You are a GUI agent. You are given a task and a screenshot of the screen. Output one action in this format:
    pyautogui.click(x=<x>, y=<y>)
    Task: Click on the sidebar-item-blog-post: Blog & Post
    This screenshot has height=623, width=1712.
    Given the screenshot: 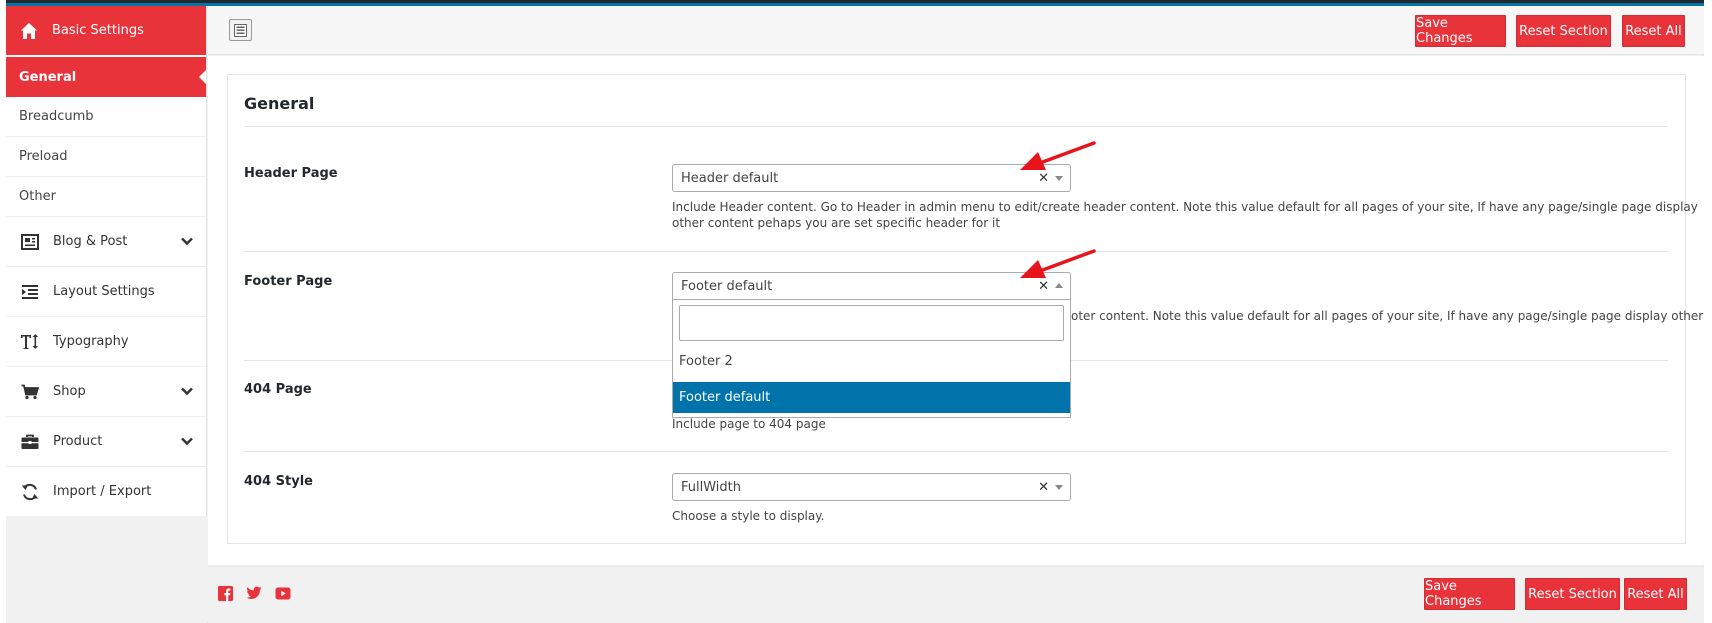 What is the action you would take?
    pyautogui.click(x=106, y=242)
    